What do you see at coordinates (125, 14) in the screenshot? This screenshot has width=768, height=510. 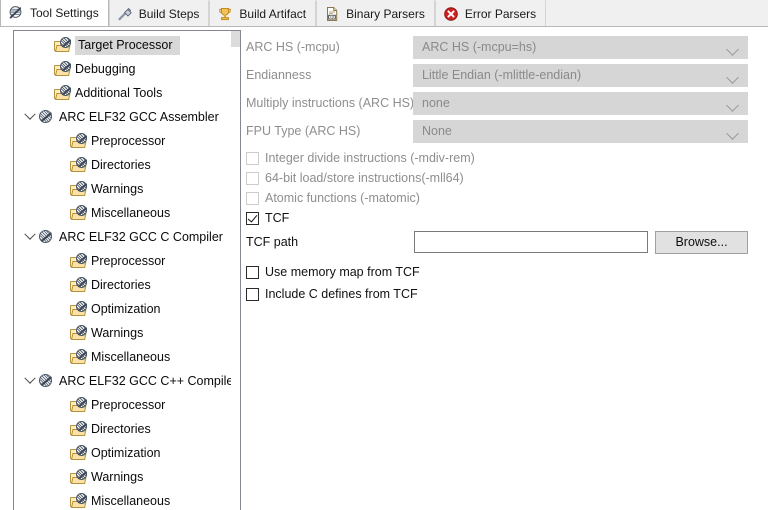 I see `hammer-icon` at bounding box center [125, 14].